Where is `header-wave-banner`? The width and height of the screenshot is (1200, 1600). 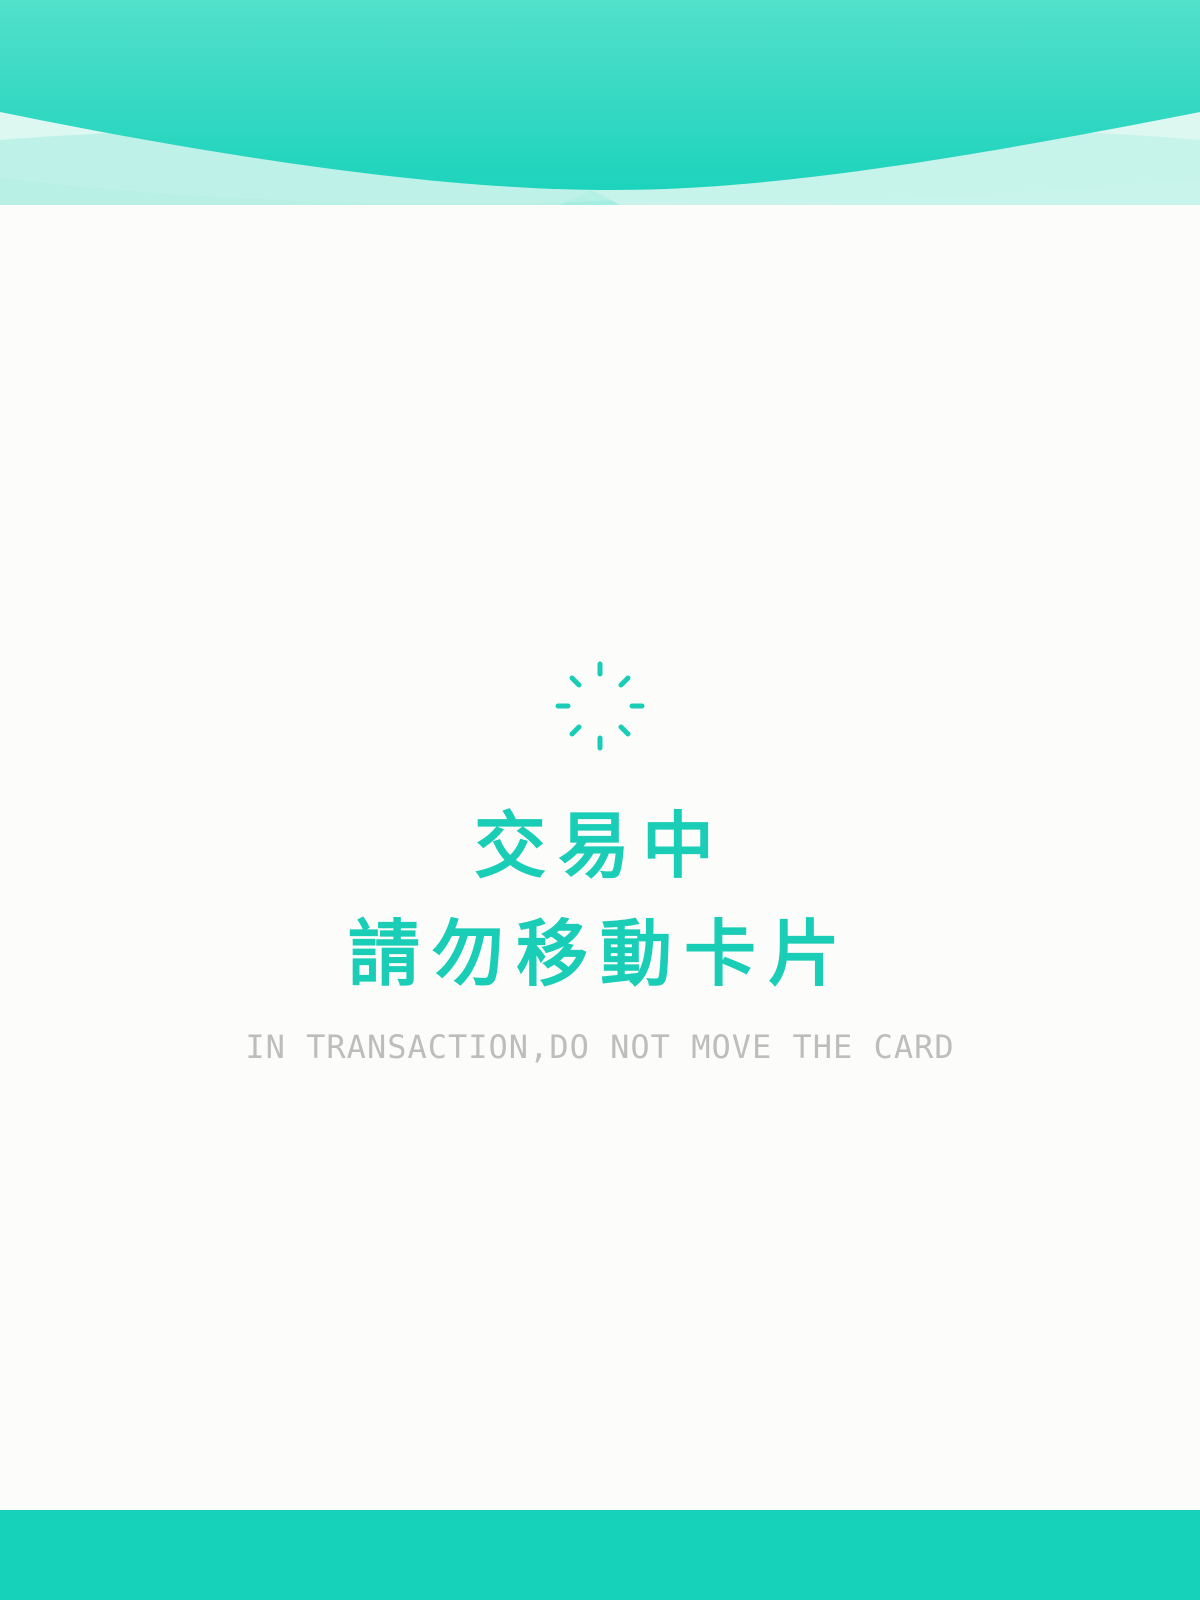 header-wave-banner is located at coordinates (600, 102).